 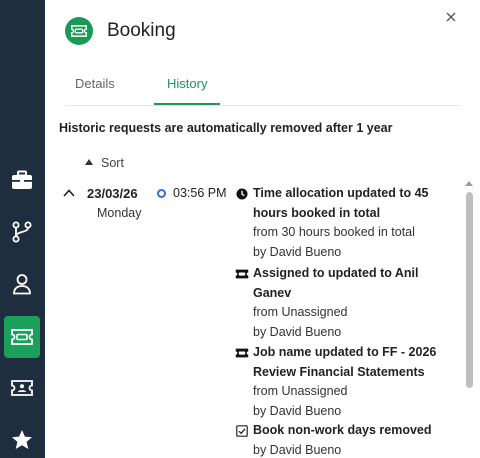 What do you see at coordinates (69, 193) in the screenshot?
I see `chevron-up-icon` at bounding box center [69, 193].